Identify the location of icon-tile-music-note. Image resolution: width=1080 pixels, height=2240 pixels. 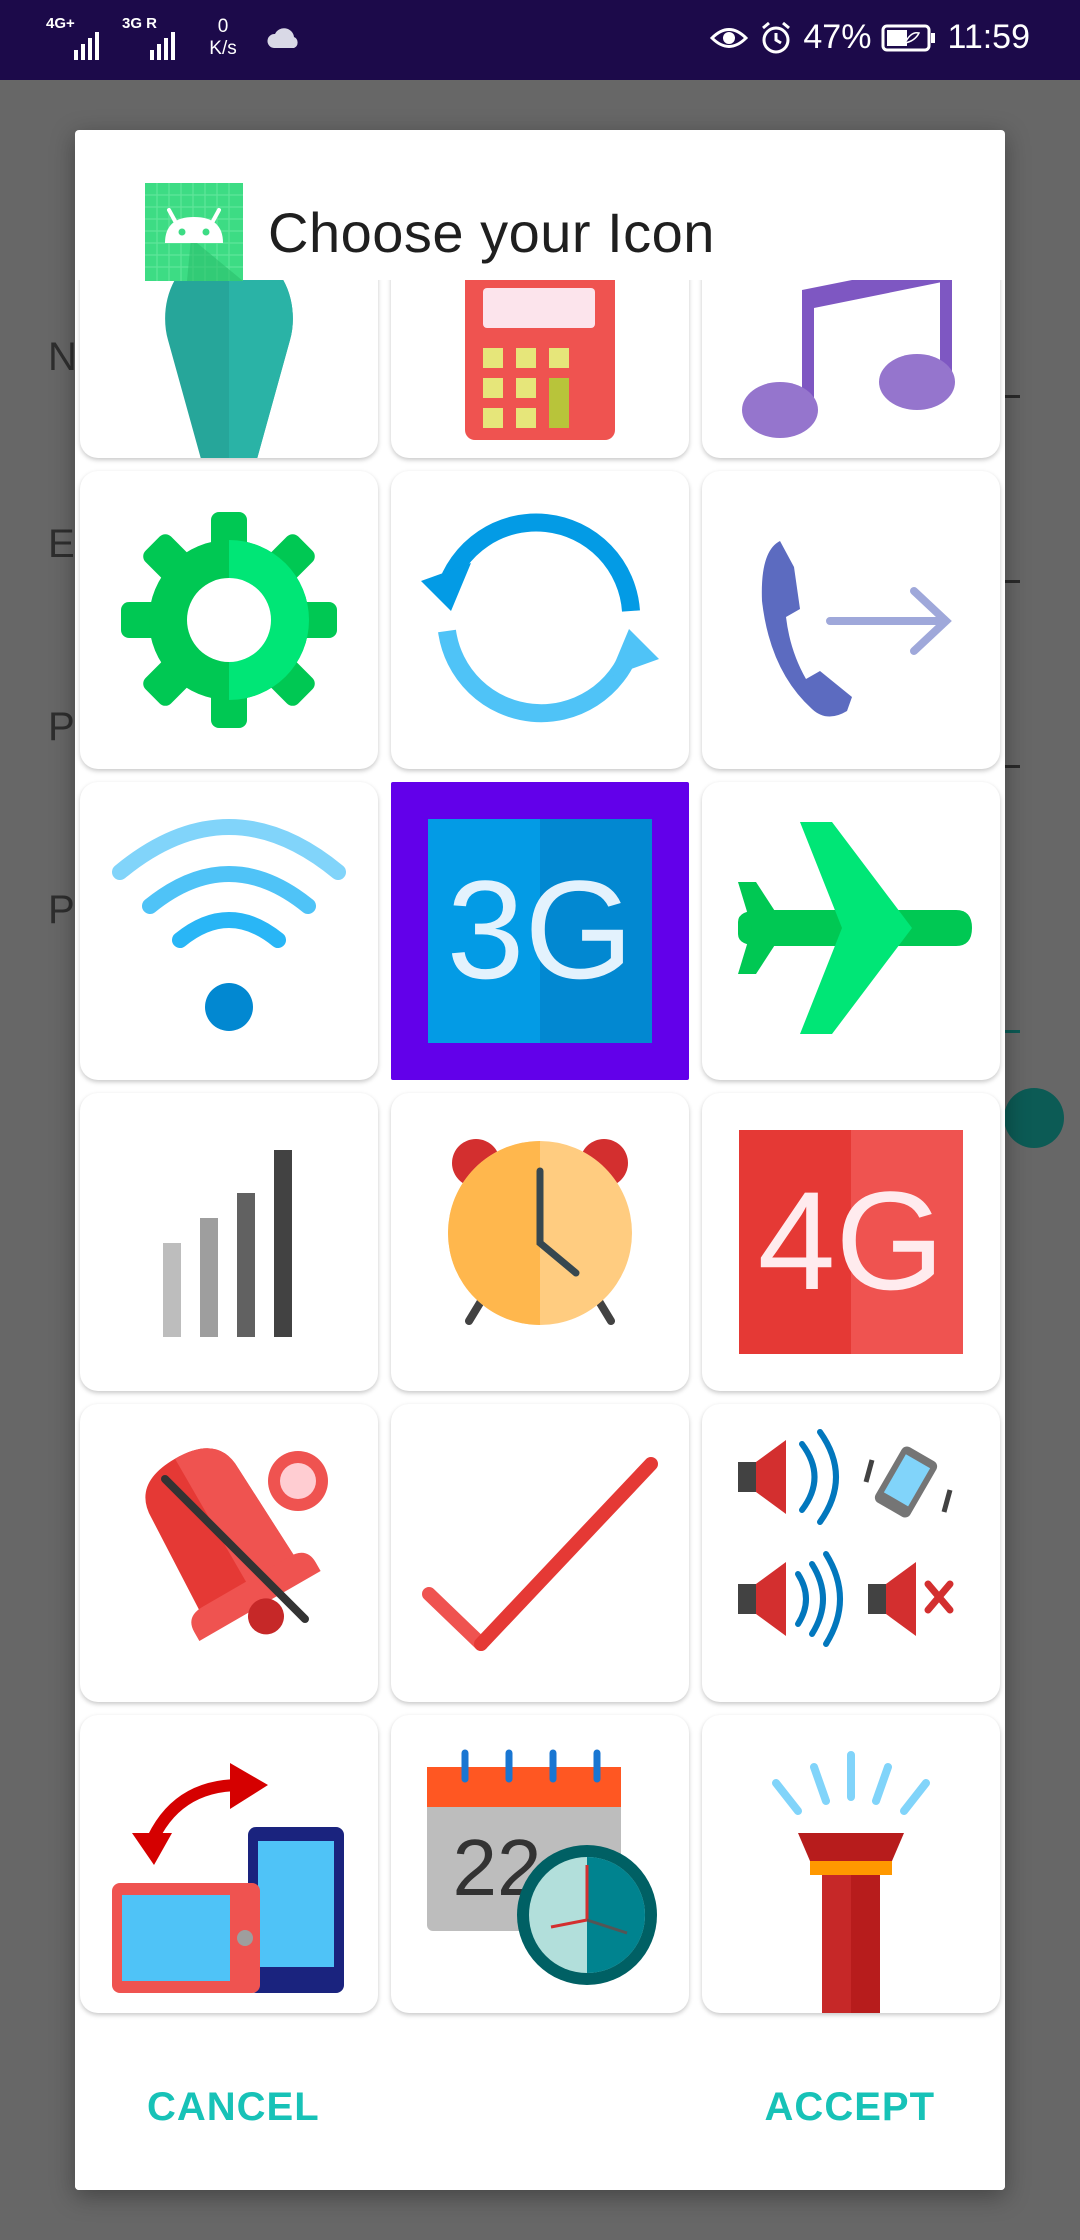
(851, 369).